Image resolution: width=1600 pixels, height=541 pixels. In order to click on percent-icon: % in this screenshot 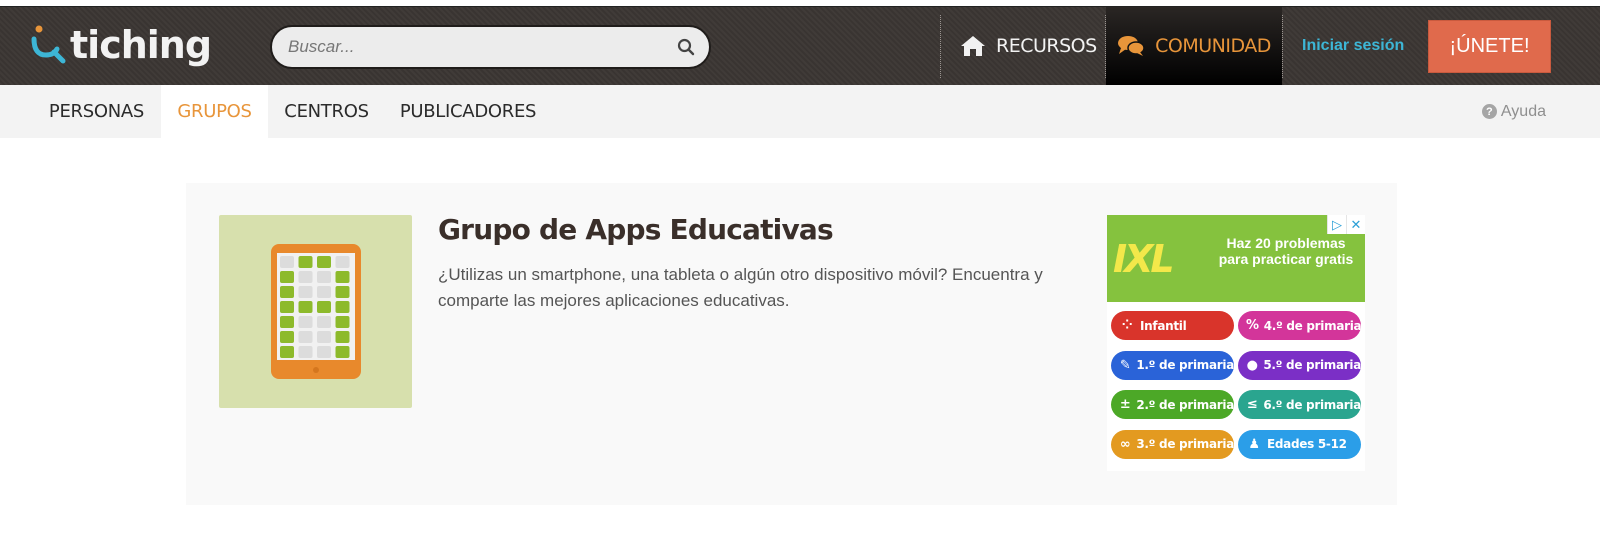, I will do `click(1252, 325)`.